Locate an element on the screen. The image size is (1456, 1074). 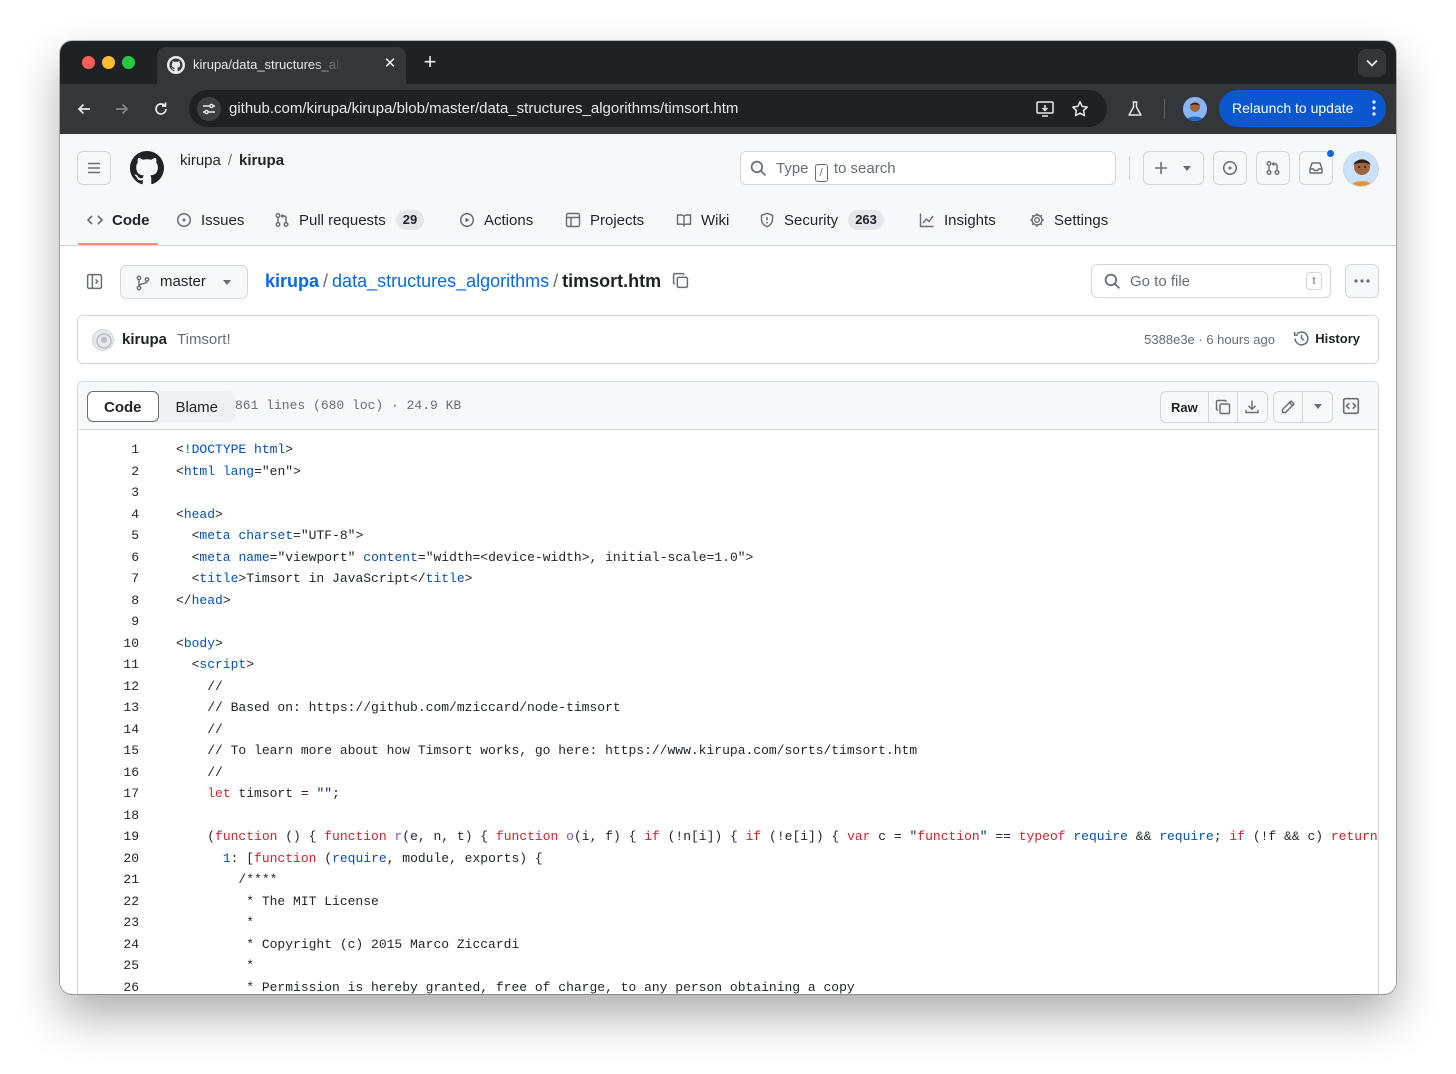
line-number: 8 is located at coordinates (108, 601).